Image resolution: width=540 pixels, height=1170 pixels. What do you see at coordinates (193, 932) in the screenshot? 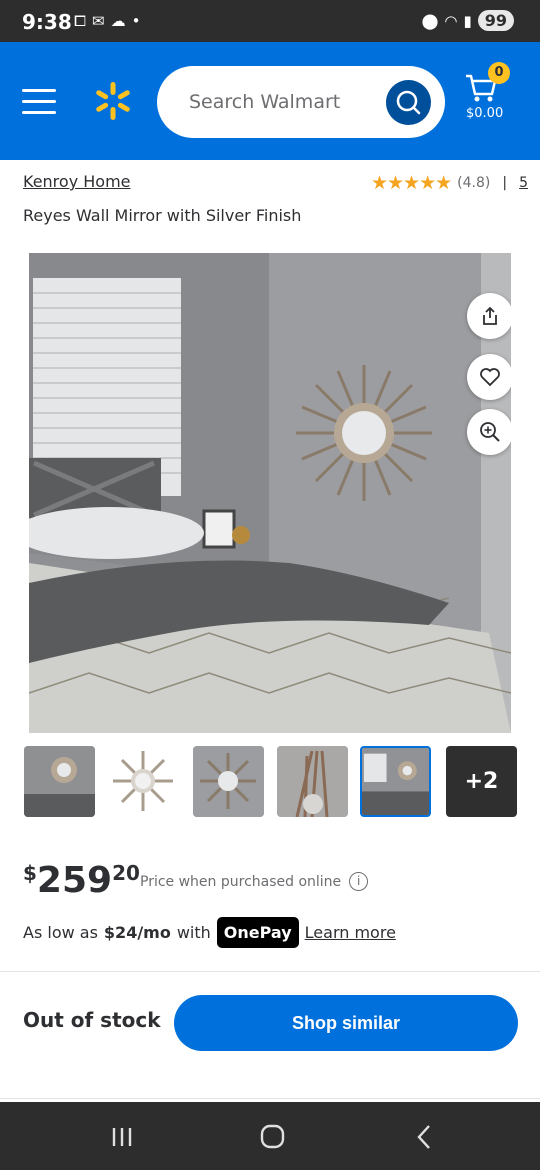
I see `financing-with: with` at bounding box center [193, 932].